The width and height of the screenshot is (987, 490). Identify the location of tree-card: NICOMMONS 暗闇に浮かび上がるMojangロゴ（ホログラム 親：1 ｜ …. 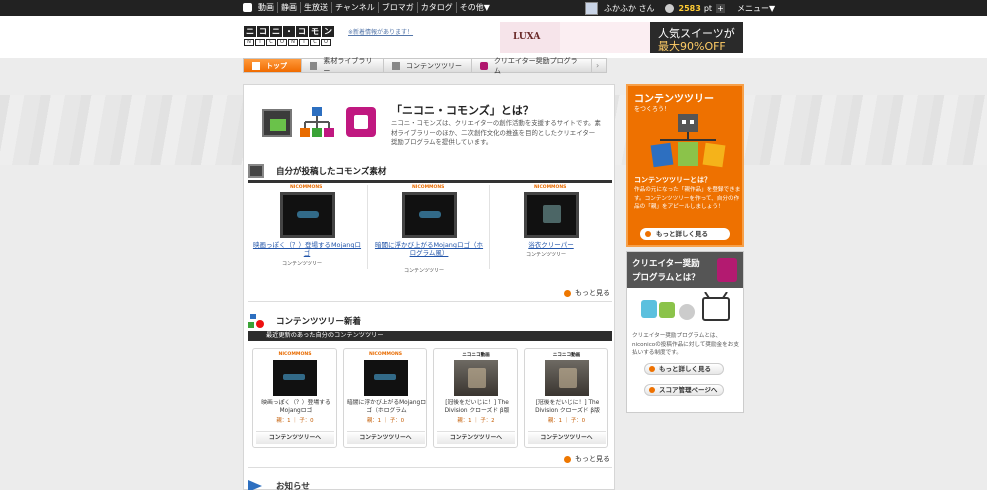
(384, 398).